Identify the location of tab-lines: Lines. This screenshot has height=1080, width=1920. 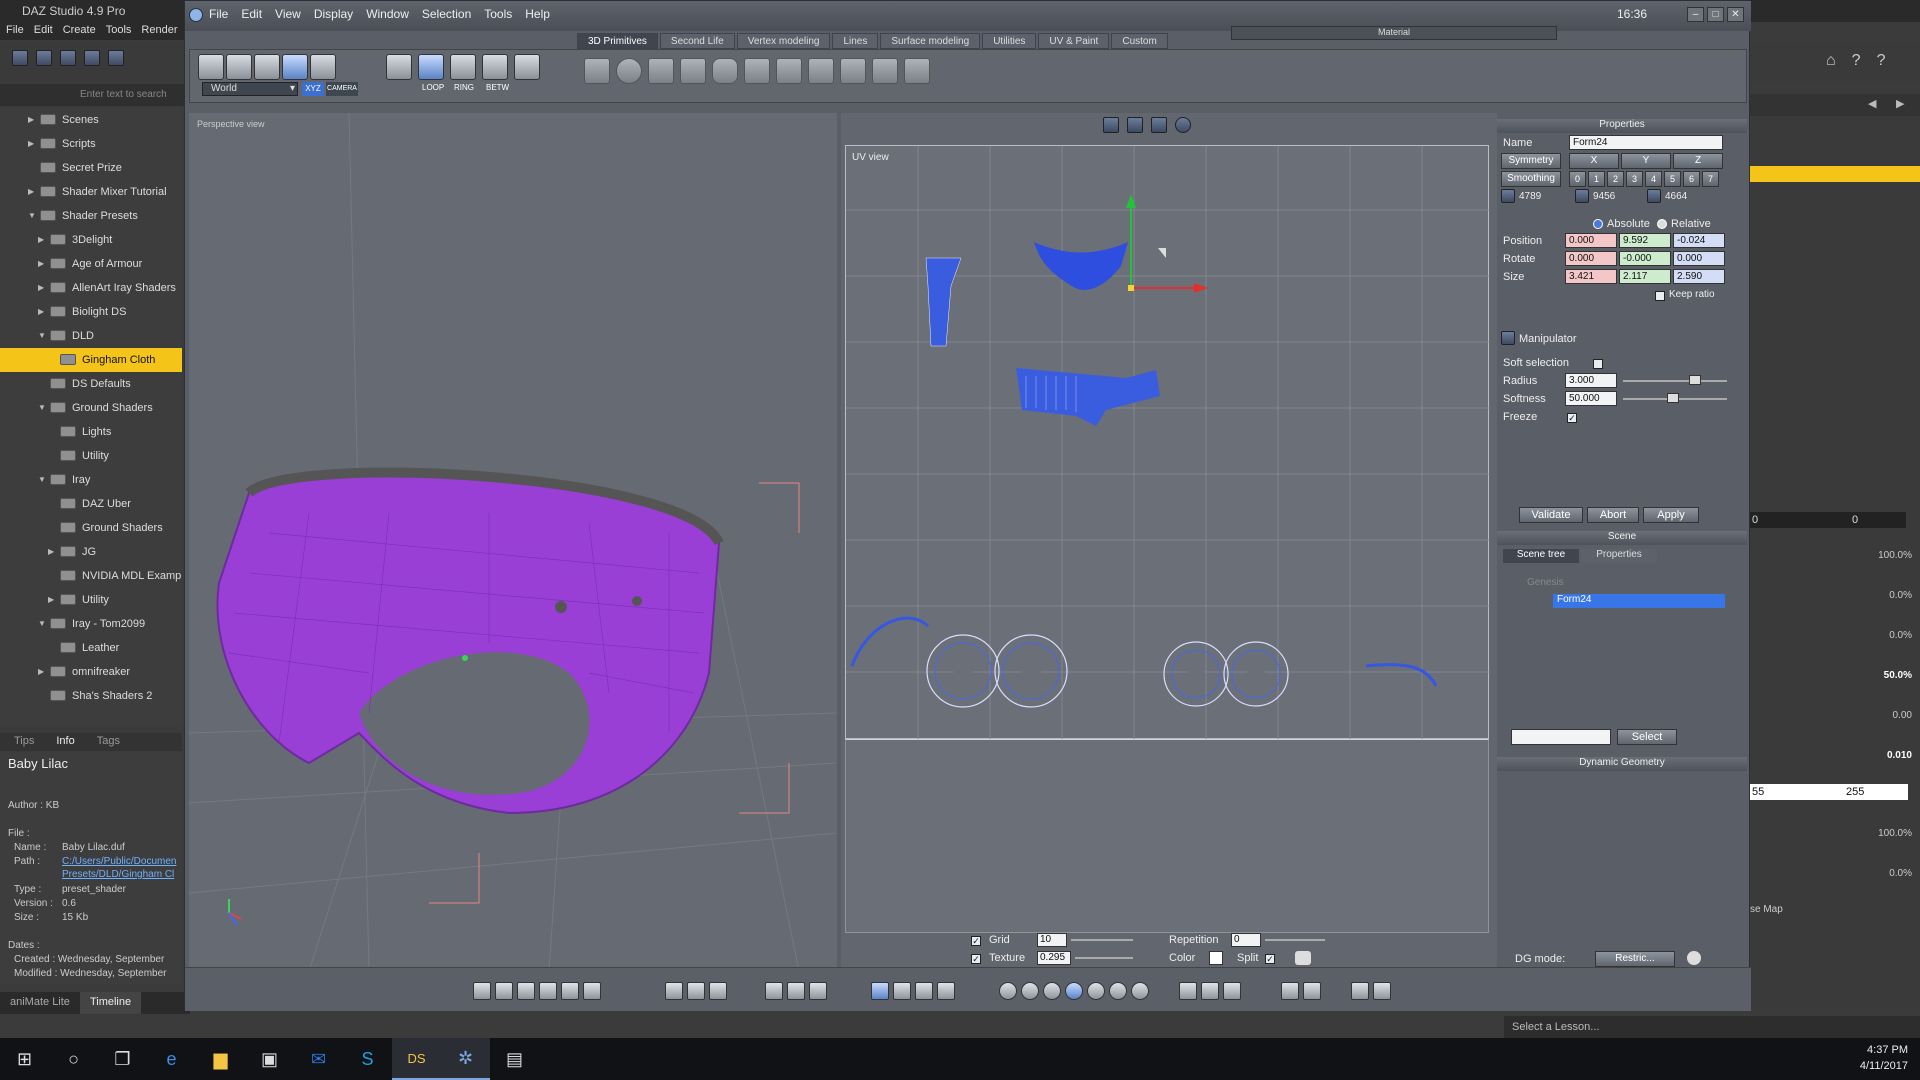
(855, 41).